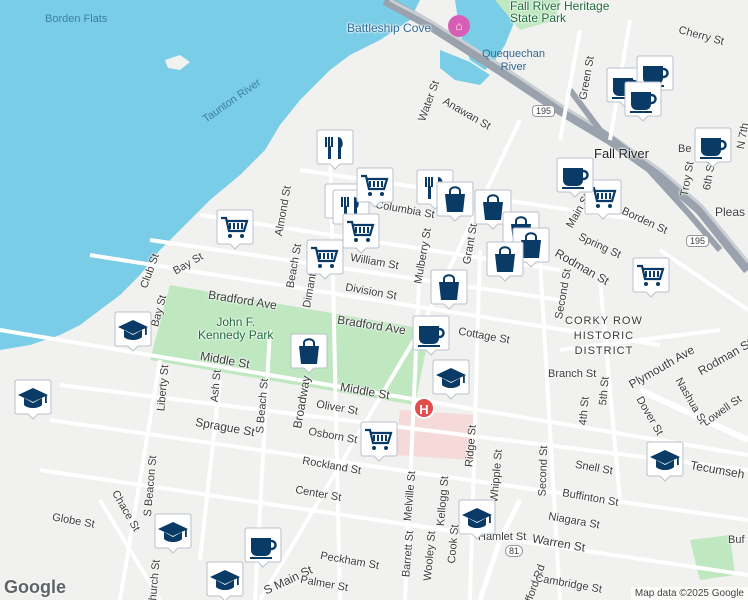 This screenshot has height=600, width=748. I want to click on street-label: Branch St, so click(572, 374).